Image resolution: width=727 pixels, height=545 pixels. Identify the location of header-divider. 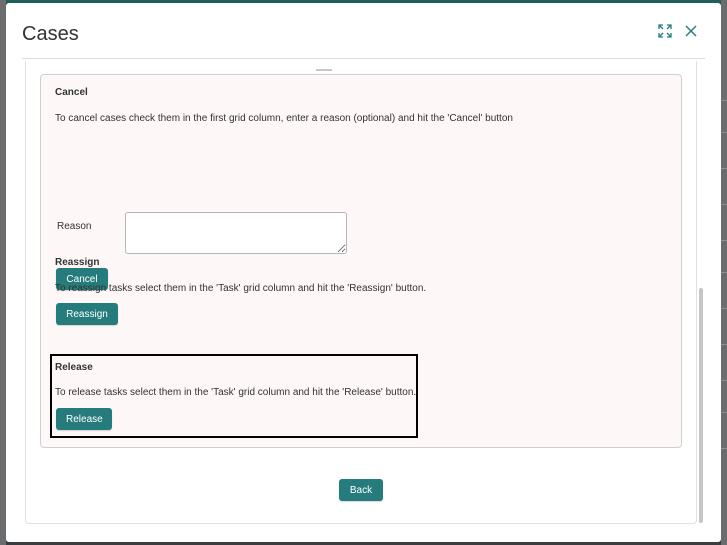
(363, 58).